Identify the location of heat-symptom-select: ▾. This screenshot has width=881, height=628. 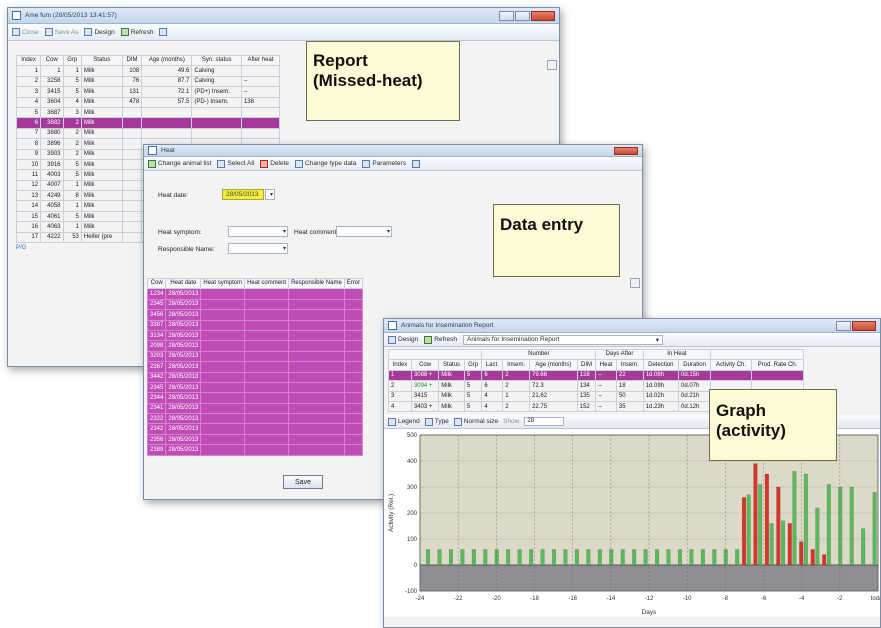
(258, 231).